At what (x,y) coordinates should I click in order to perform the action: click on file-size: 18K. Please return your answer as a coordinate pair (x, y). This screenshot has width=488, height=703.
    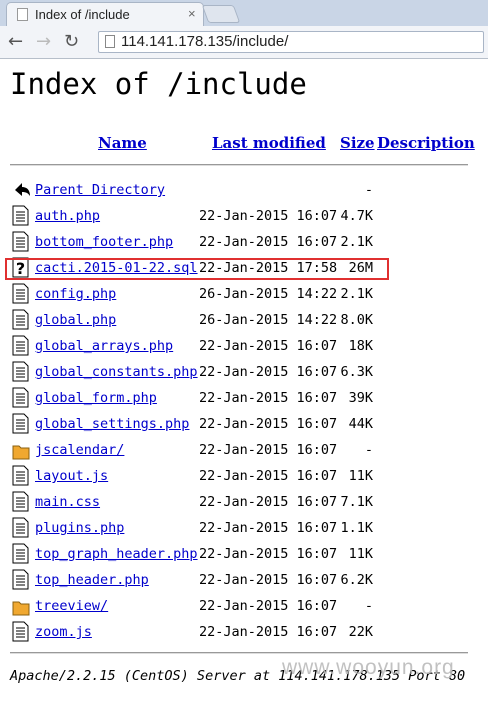
    Looking at the image, I should click on (360, 346).